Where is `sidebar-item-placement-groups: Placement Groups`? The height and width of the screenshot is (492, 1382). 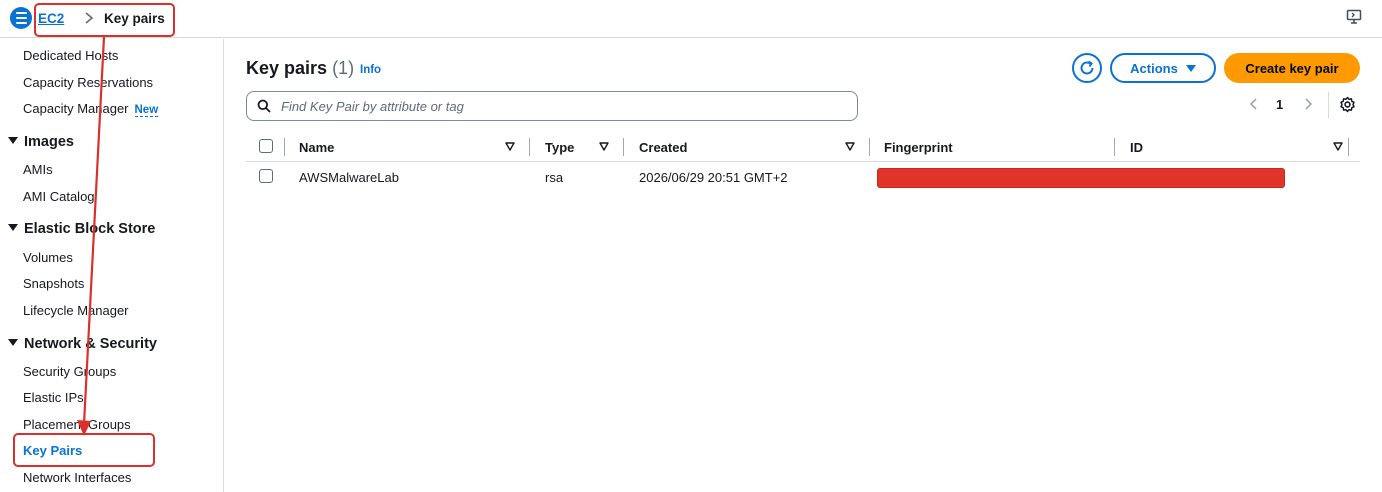
sidebar-item-placement-groups: Placement Groups is located at coordinates (77, 424).